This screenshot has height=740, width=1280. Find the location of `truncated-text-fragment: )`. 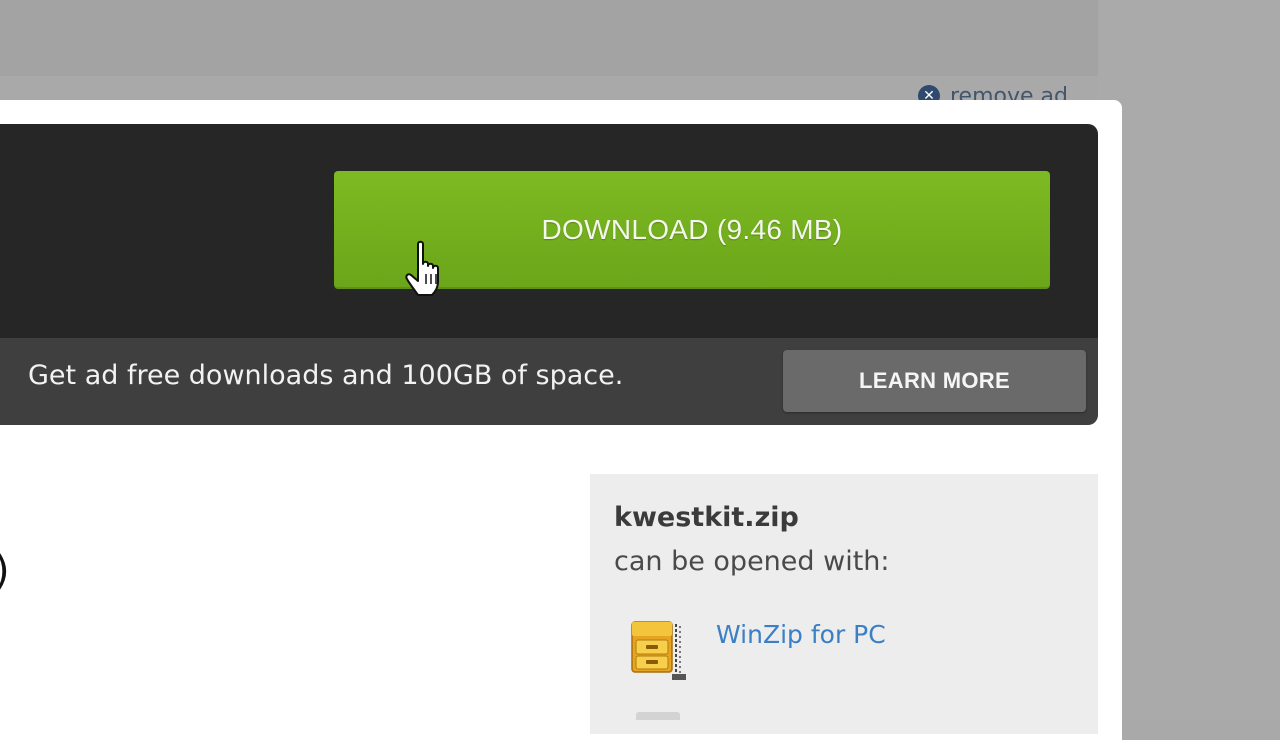

truncated-text-fragment: ) is located at coordinates (5, 571).